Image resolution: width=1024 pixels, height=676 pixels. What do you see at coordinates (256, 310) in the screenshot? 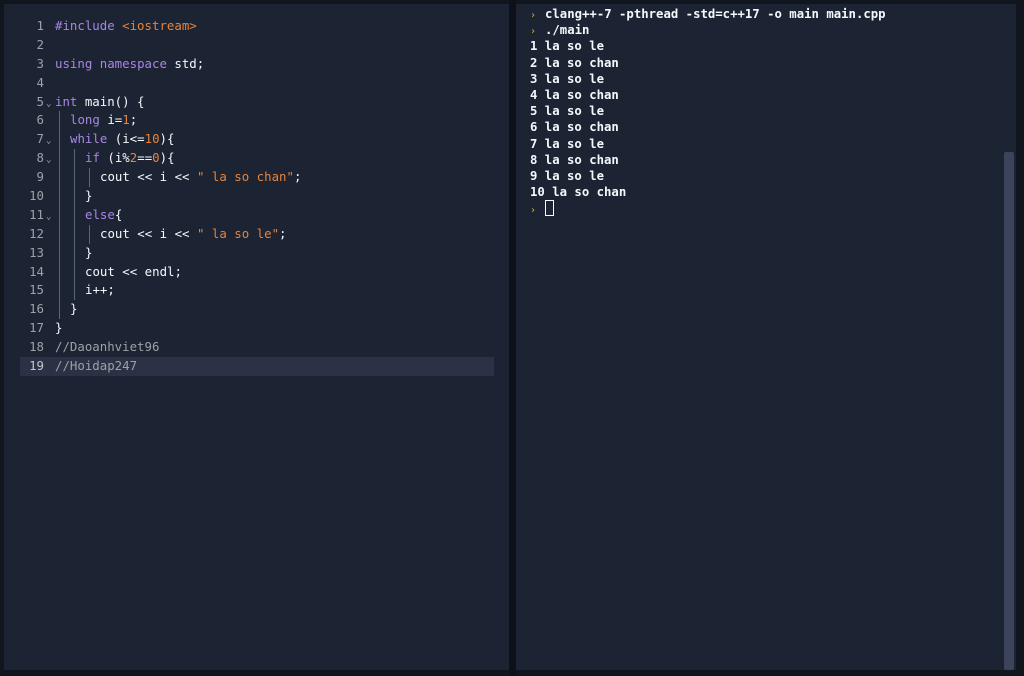
I see `code-line: 16}` at bounding box center [256, 310].